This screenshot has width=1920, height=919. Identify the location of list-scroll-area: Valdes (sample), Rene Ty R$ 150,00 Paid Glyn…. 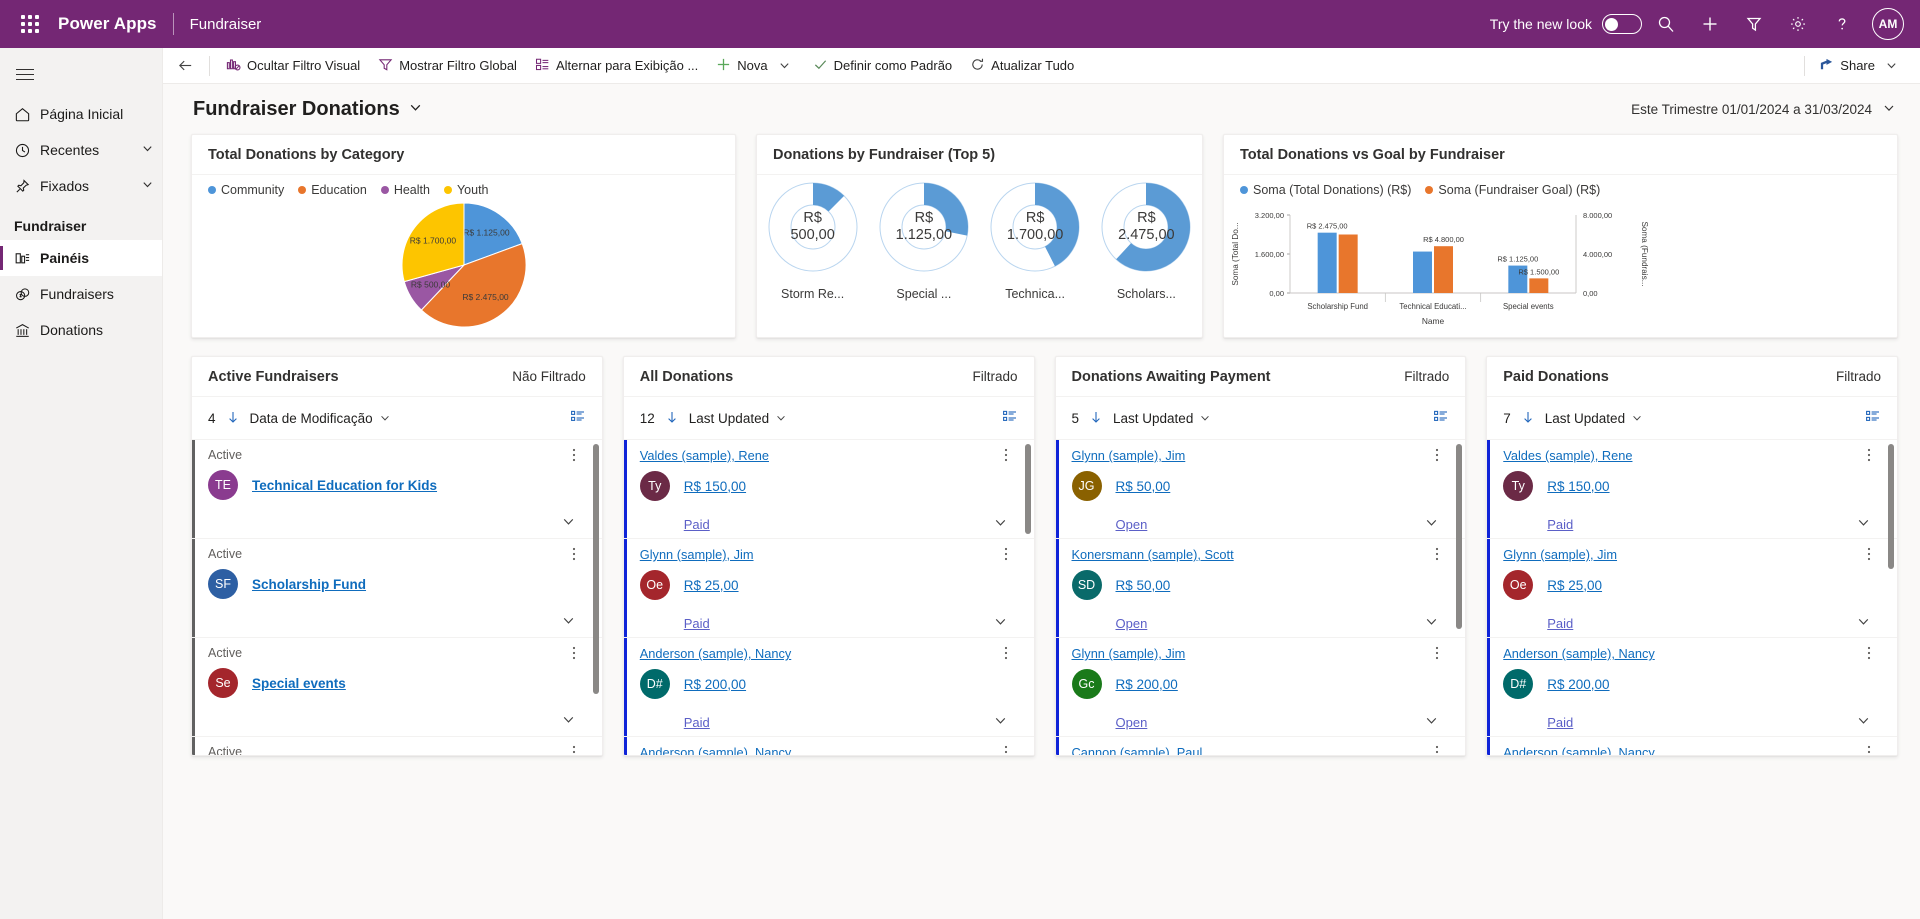
(828, 597).